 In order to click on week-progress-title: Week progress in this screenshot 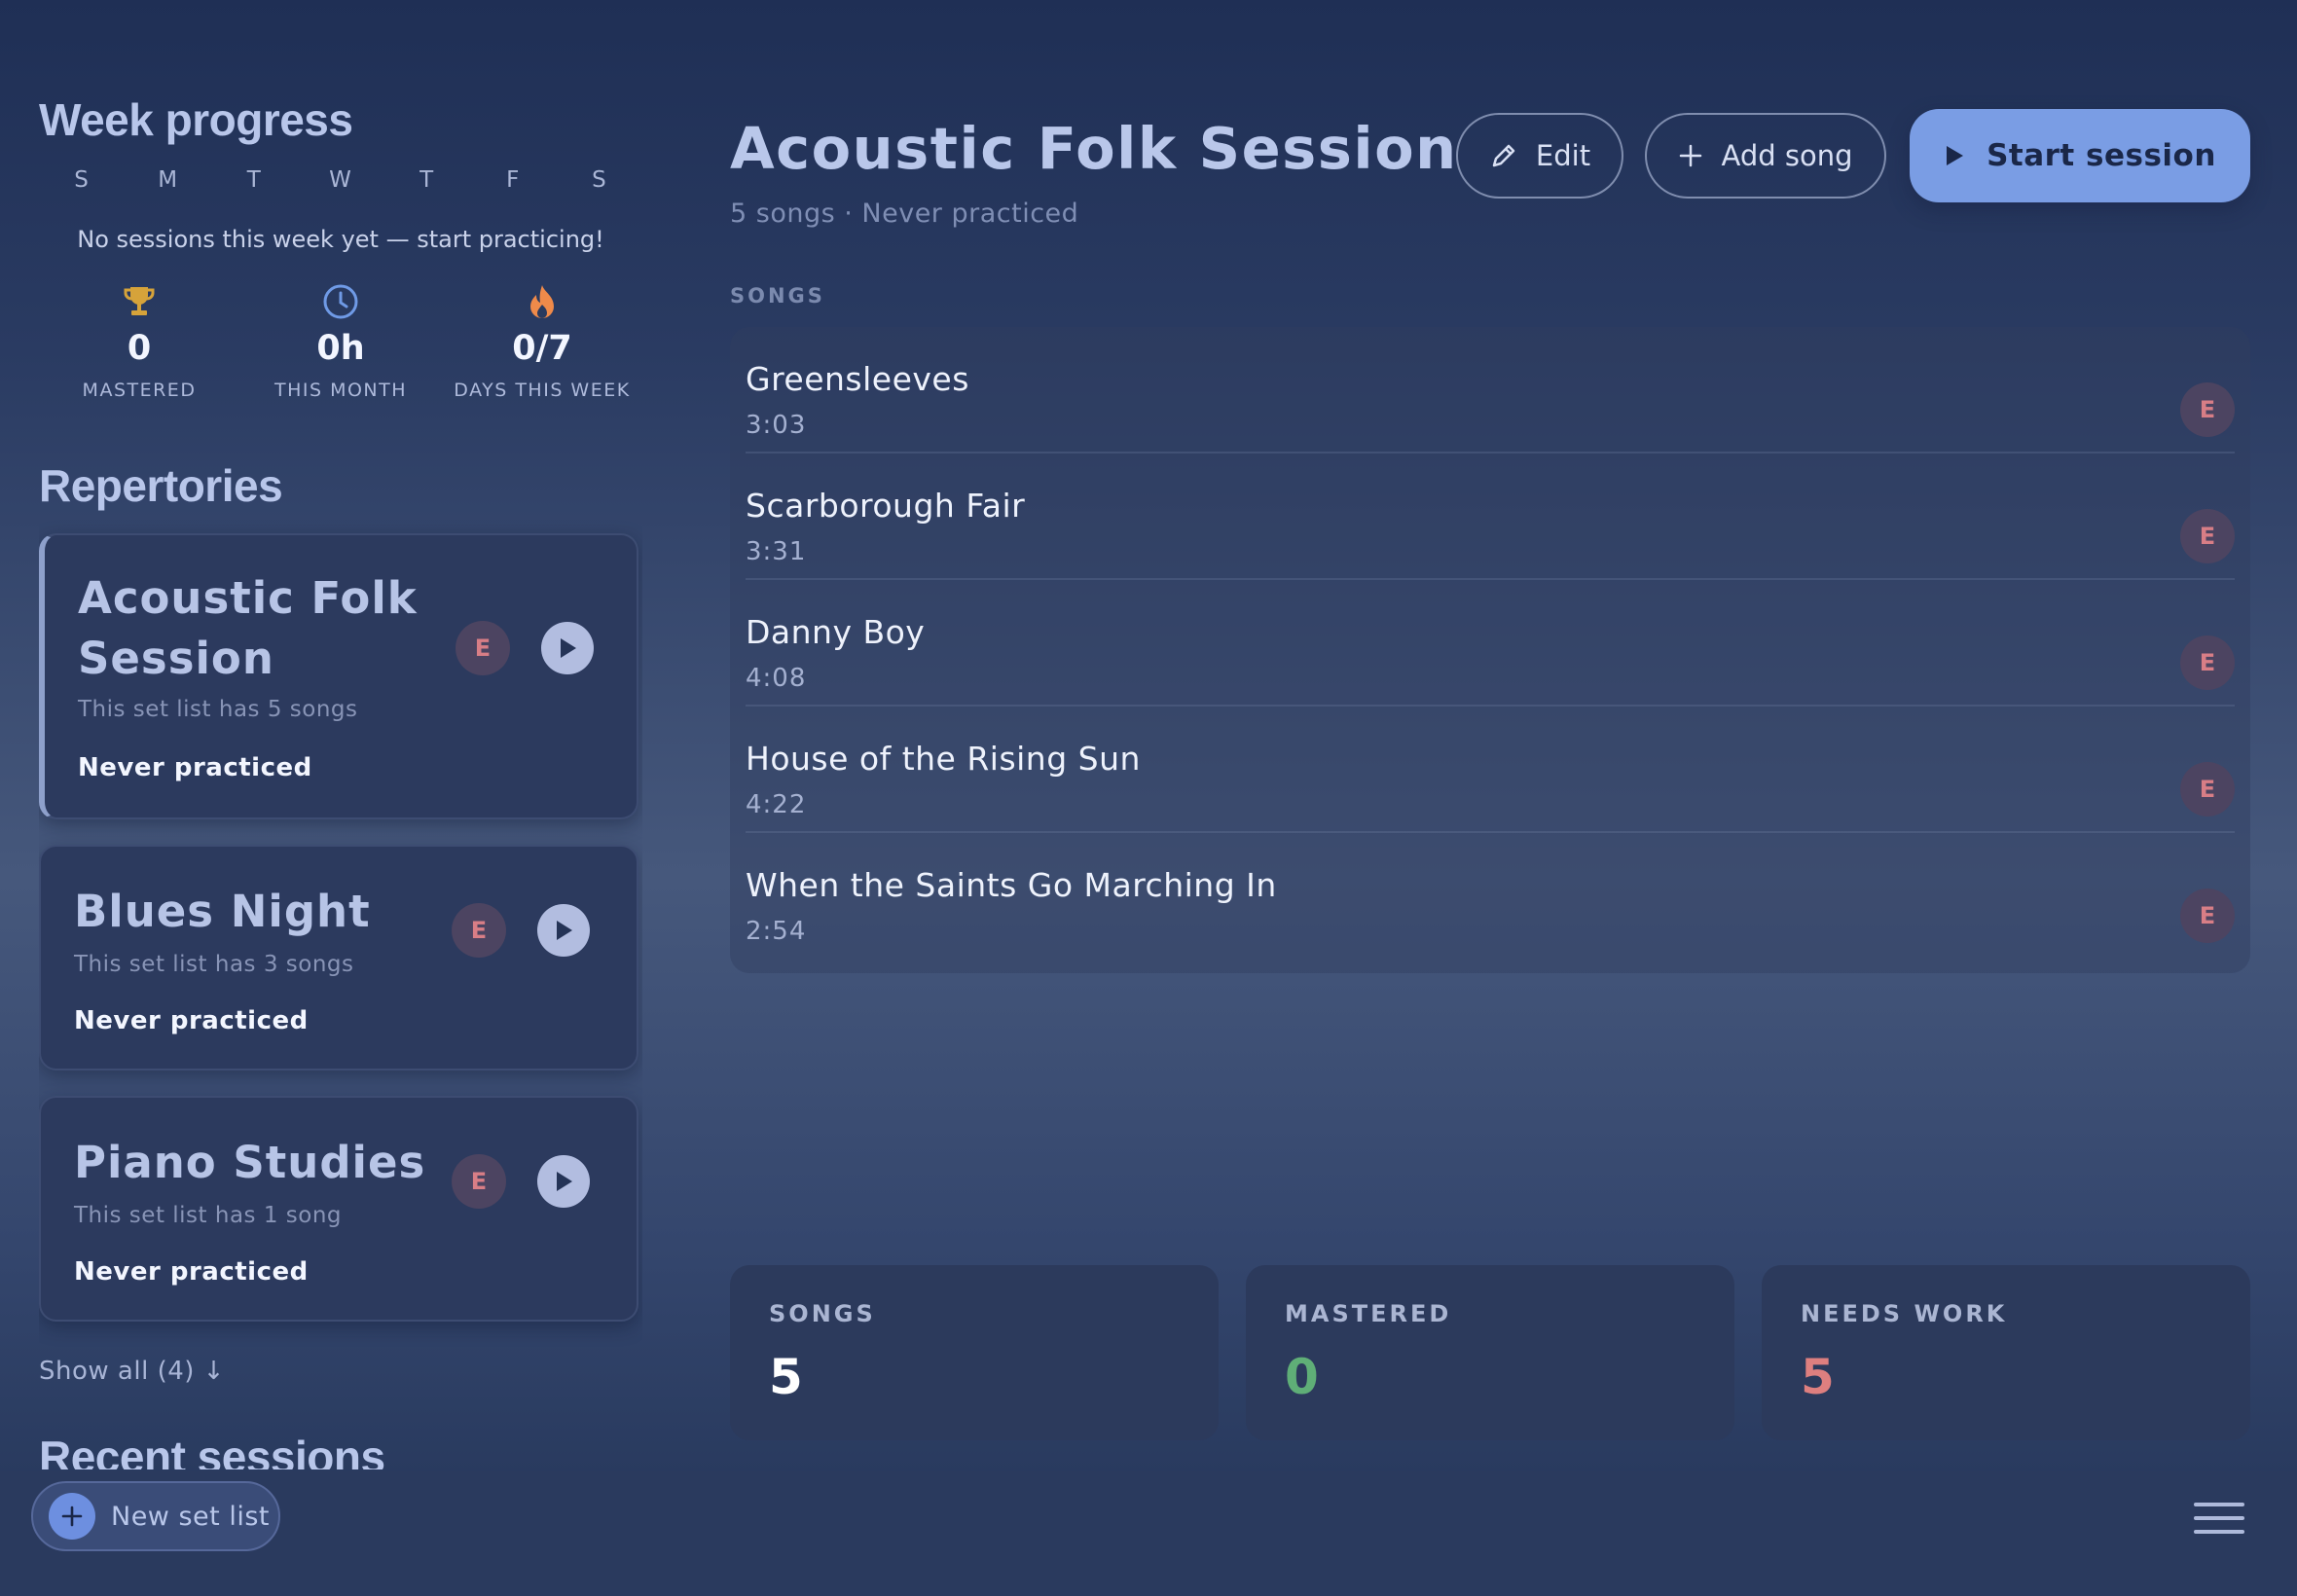, I will do `click(196, 119)`.